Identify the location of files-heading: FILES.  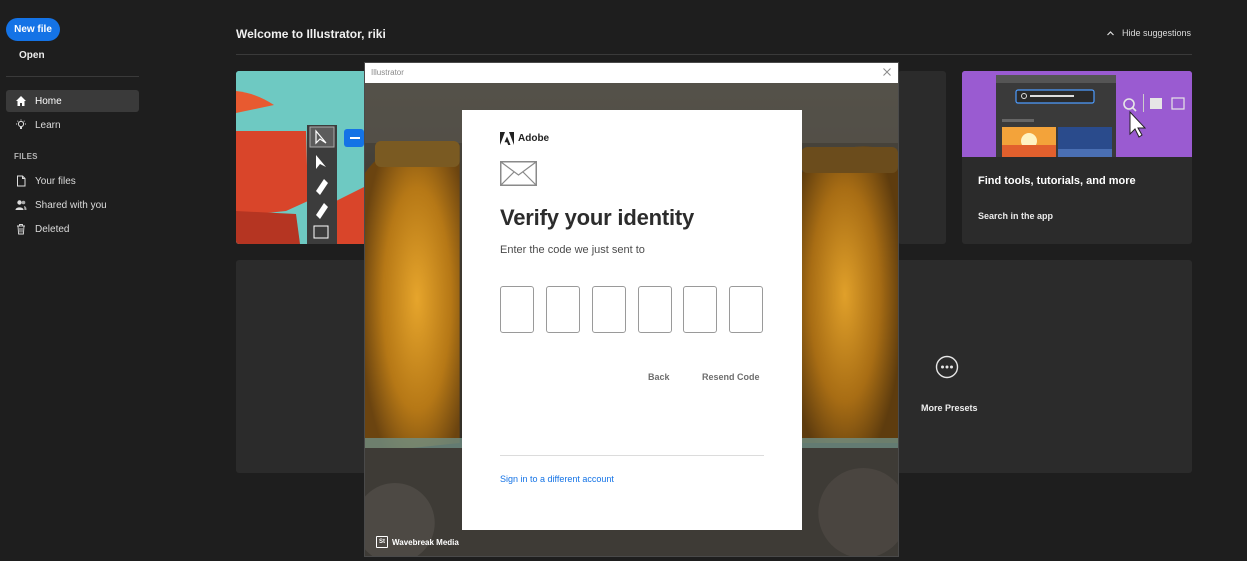
(26, 156).